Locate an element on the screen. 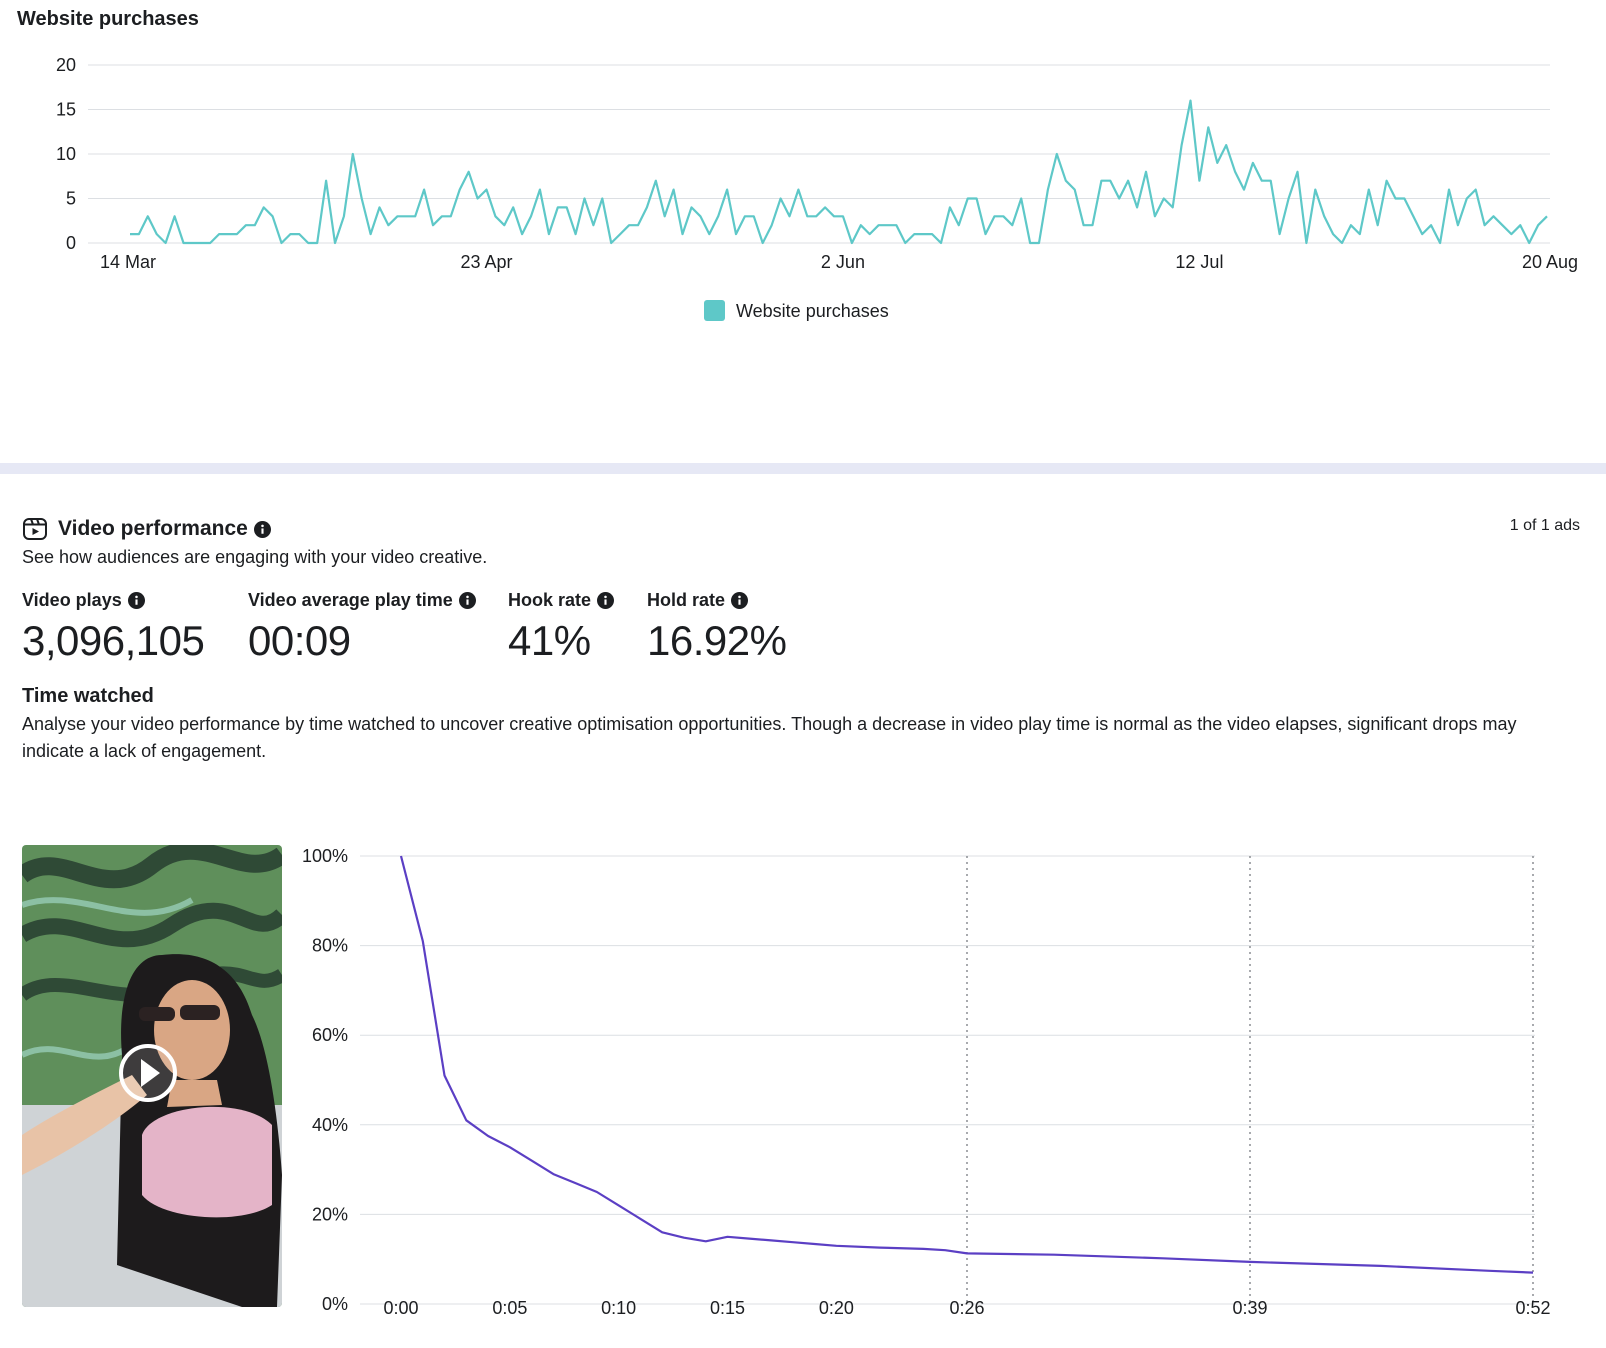 The height and width of the screenshot is (1348, 1606). y-tick-label: 20 is located at coordinates (66, 65).